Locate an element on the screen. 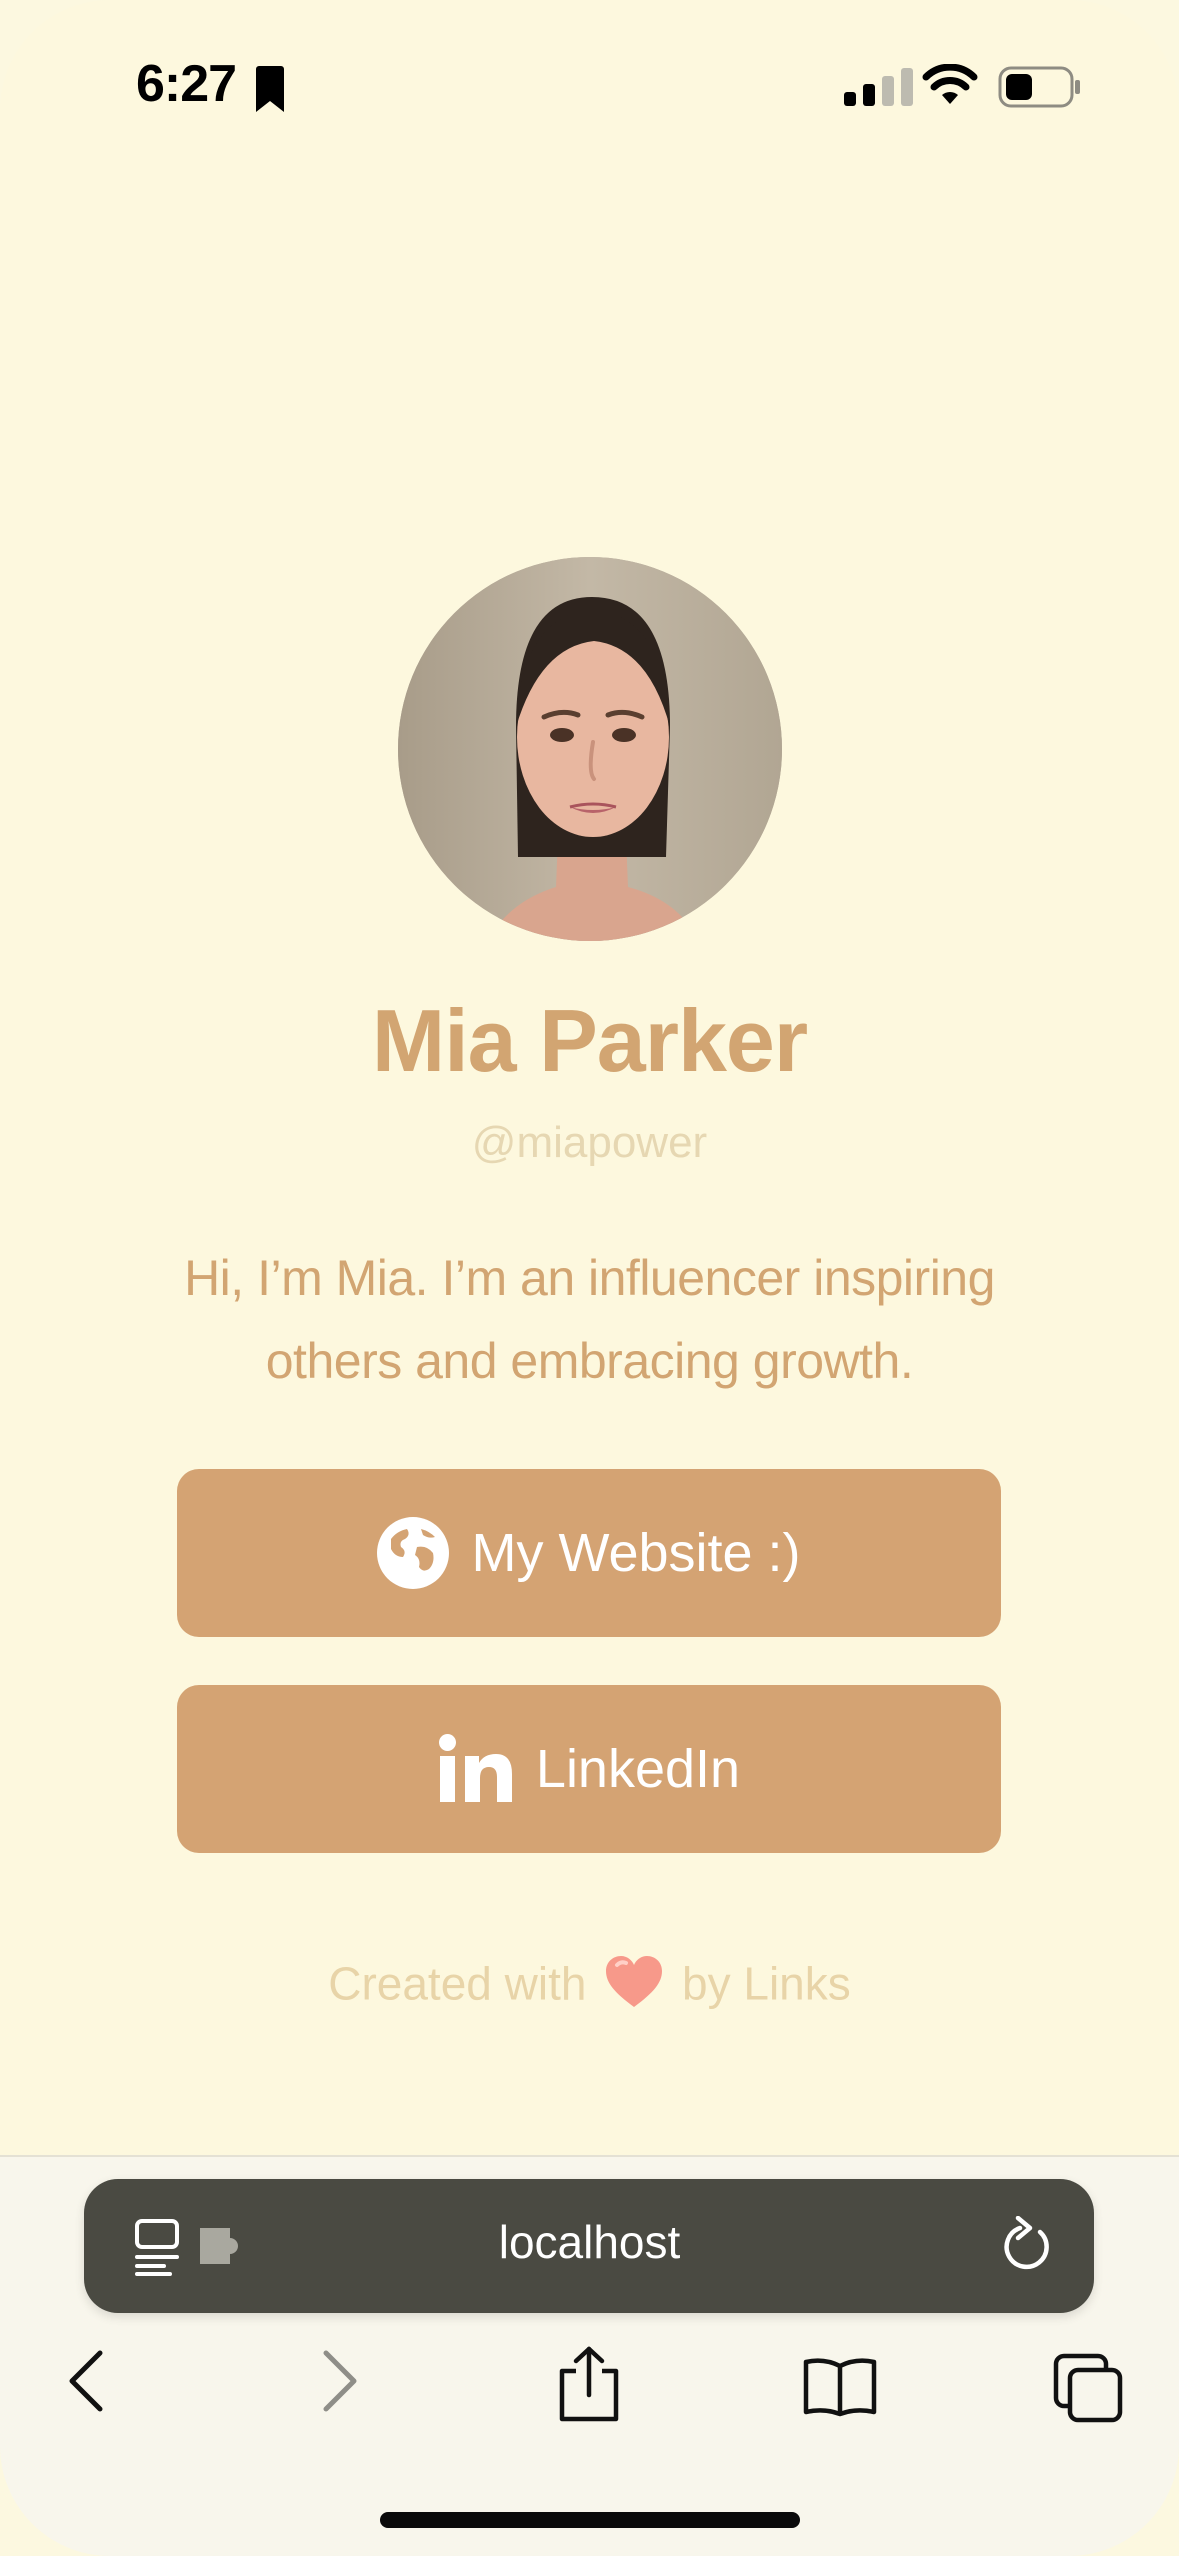 This screenshot has height=2556, width=1179. status-bar: 6:27 is located at coordinates (589, 85).